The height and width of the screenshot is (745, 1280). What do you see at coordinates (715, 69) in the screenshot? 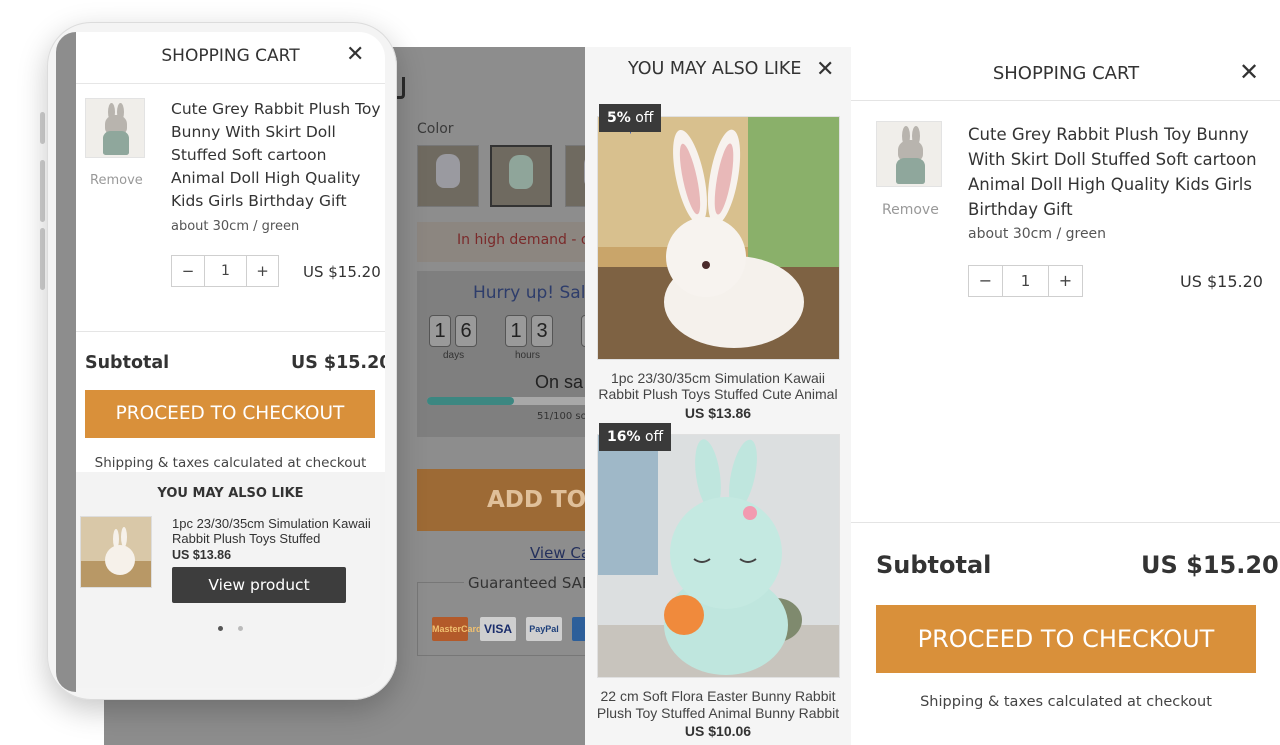
I see `recommendations-title: YOU MAY ALSO LIKE` at bounding box center [715, 69].